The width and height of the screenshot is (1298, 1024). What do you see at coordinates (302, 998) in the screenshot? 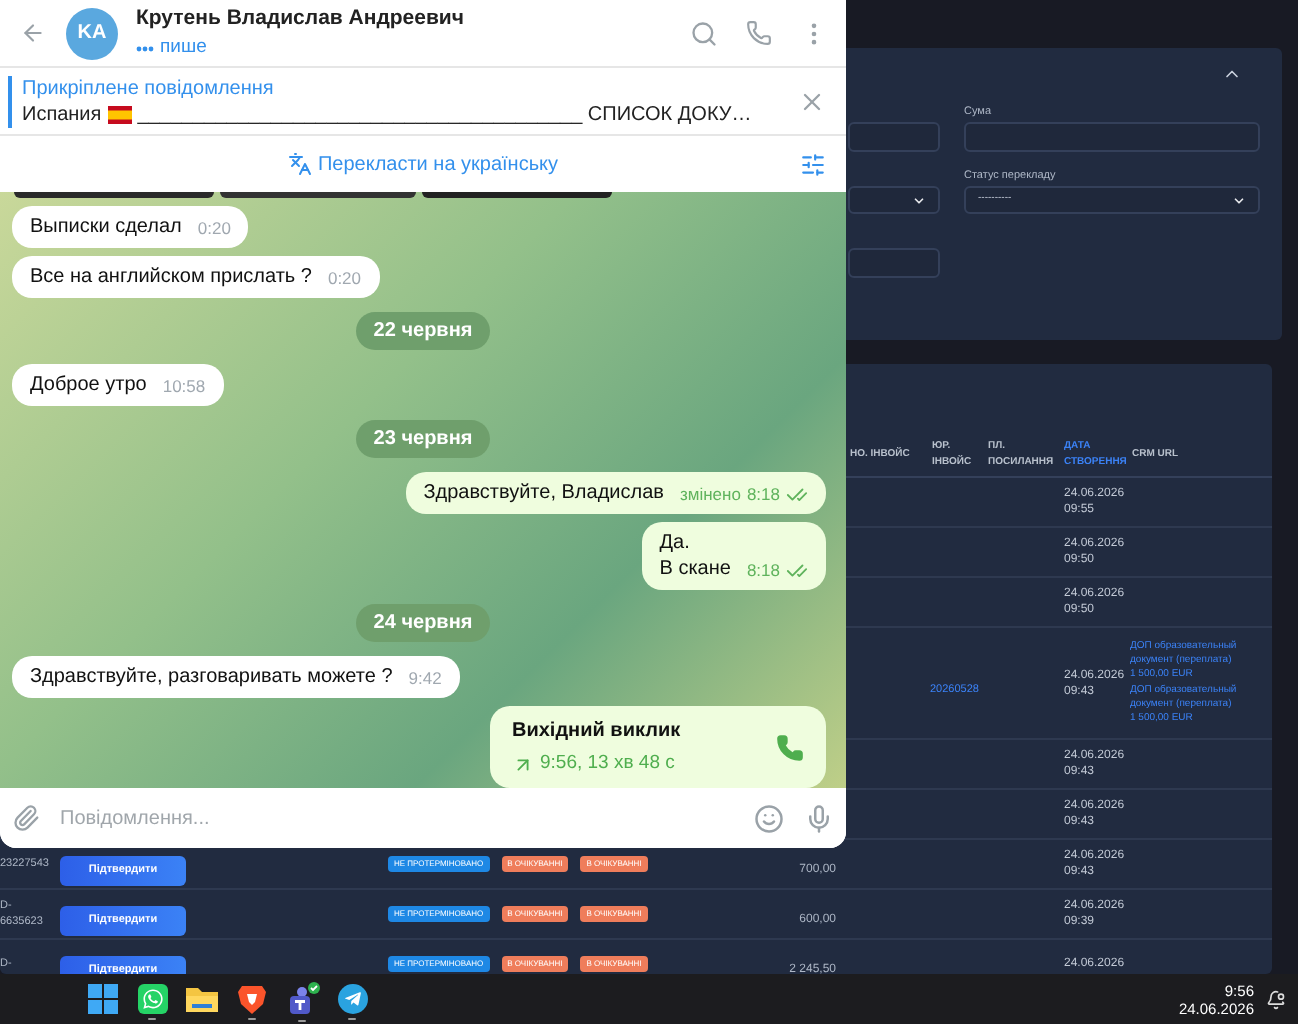
I see `teams-icon` at bounding box center [302, 998].